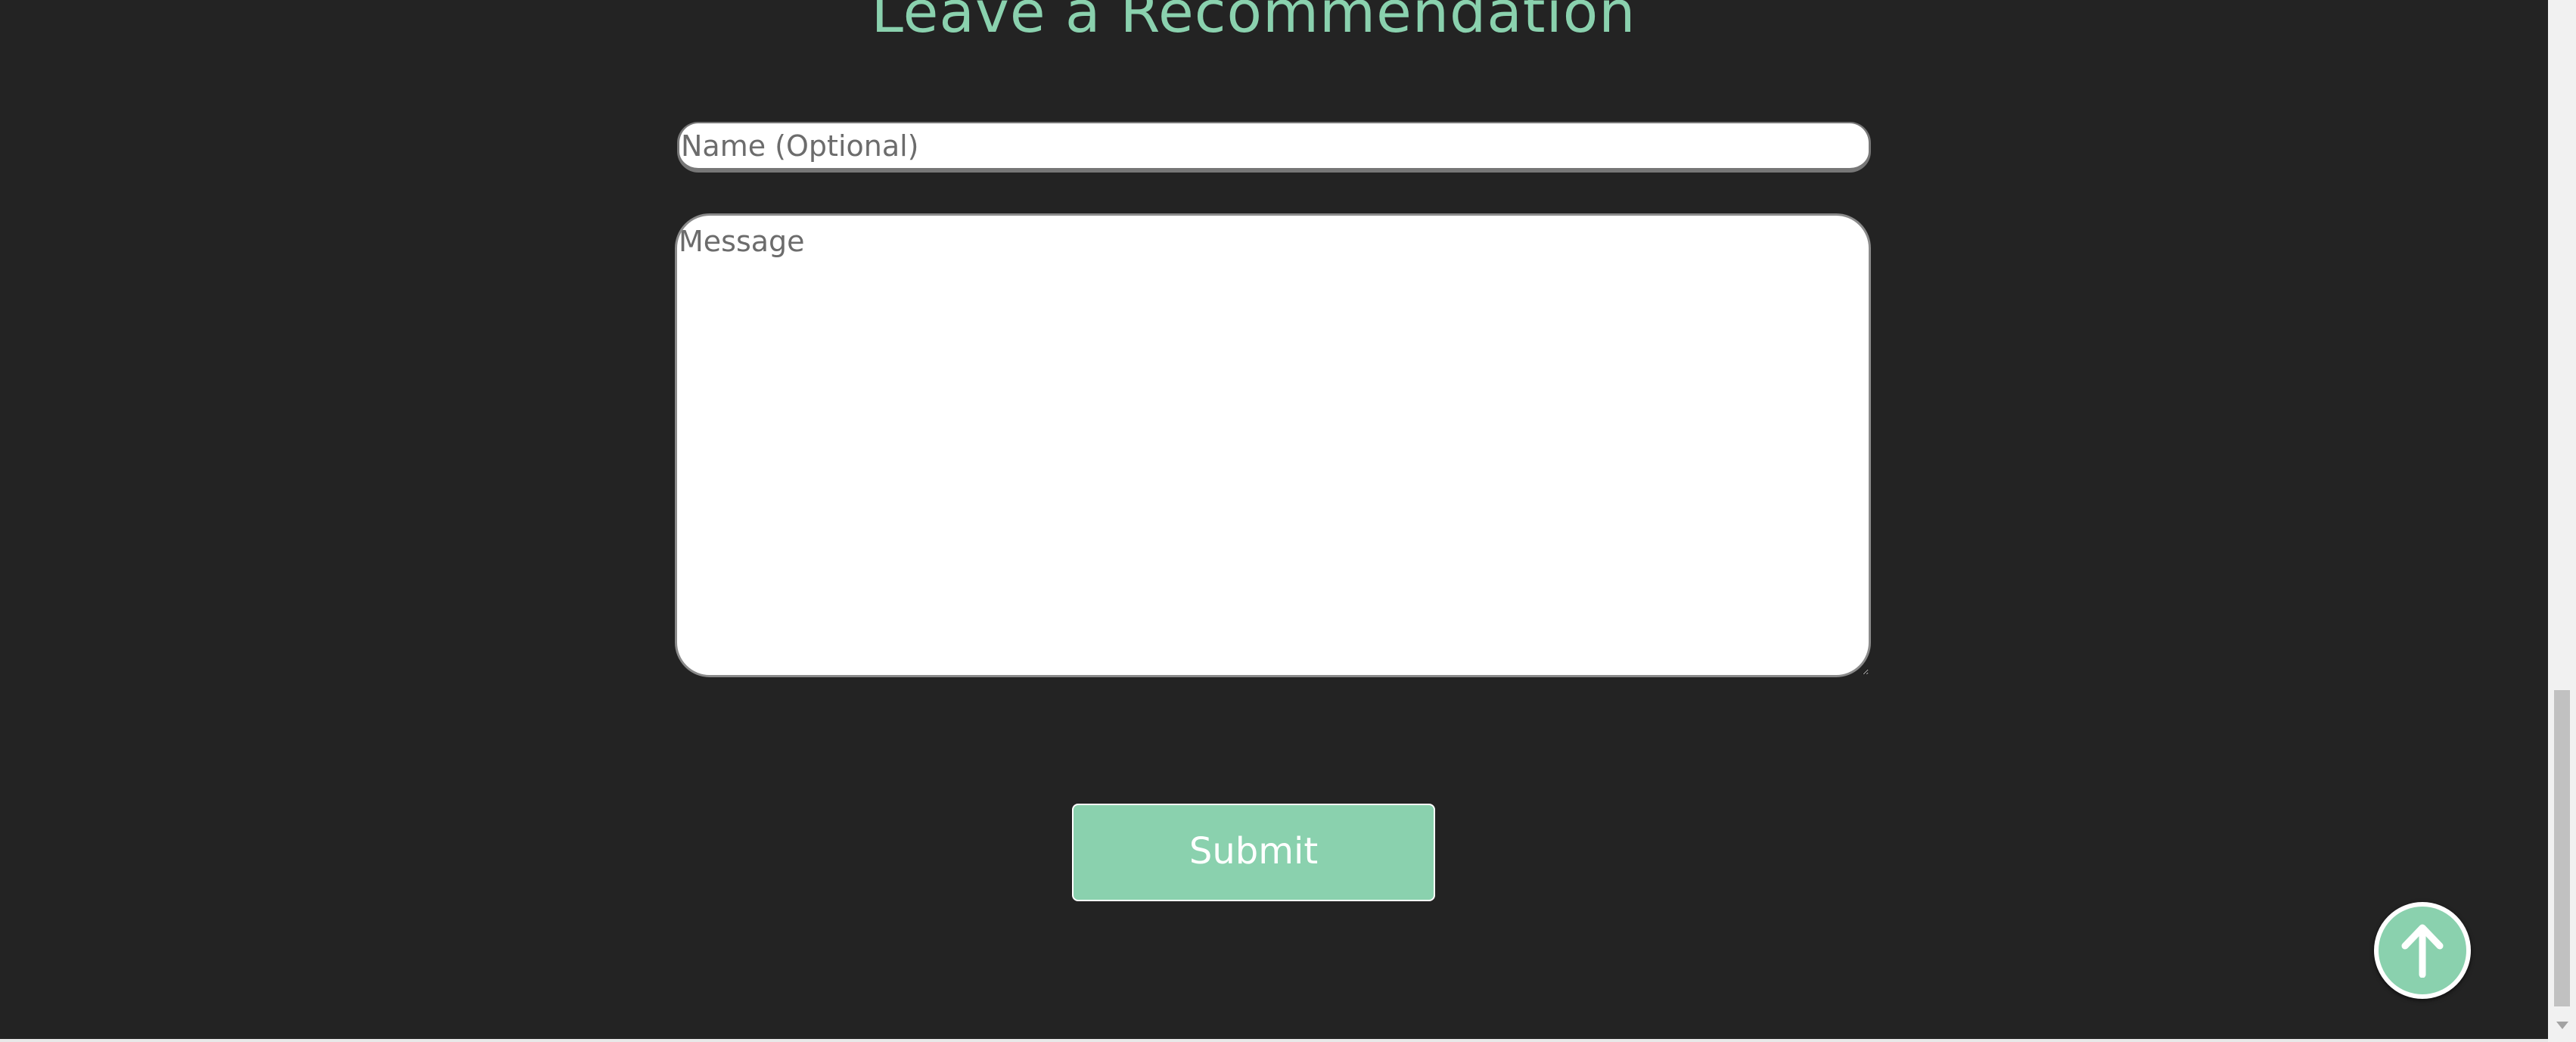  I want to click on viewport-bottom-edge, so click(1274, 1040).